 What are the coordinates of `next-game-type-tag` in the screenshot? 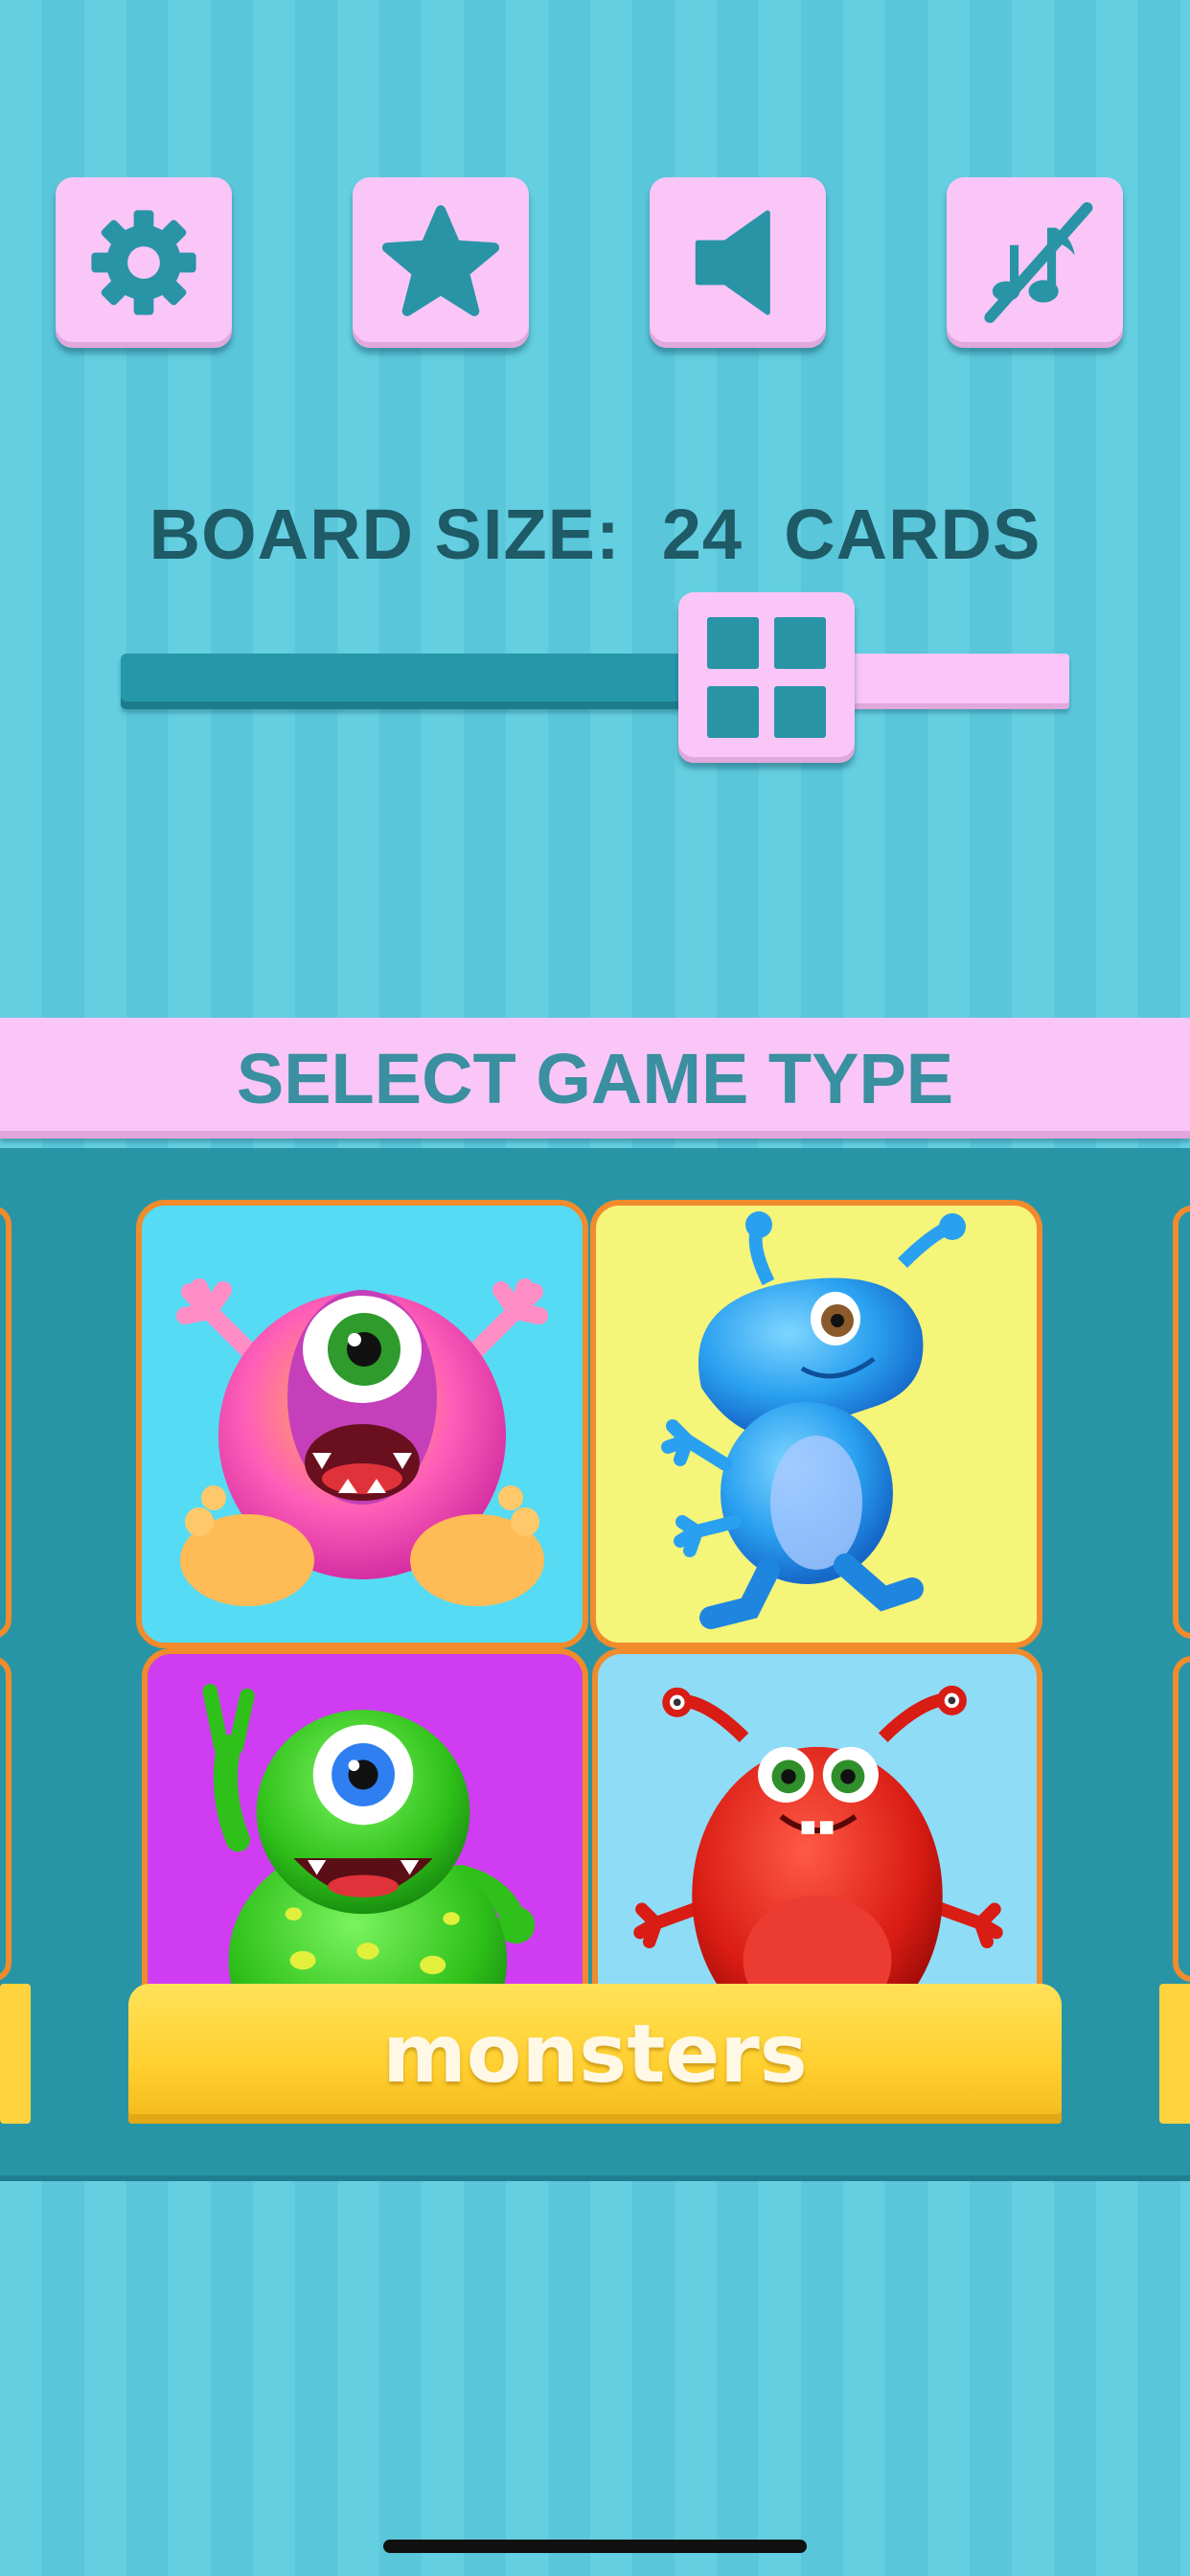 It's located at (1174, 2054).